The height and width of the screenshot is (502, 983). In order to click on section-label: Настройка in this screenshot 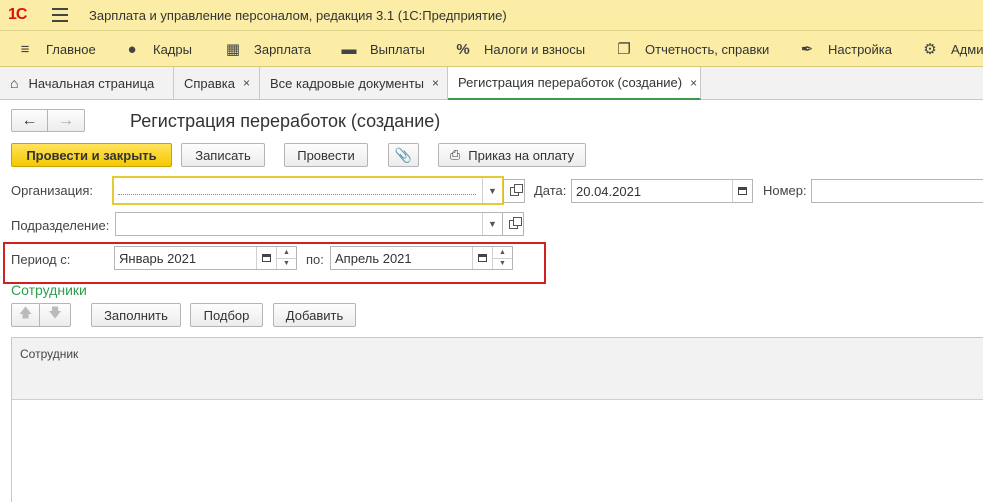, I will do `click(860, 49)`.